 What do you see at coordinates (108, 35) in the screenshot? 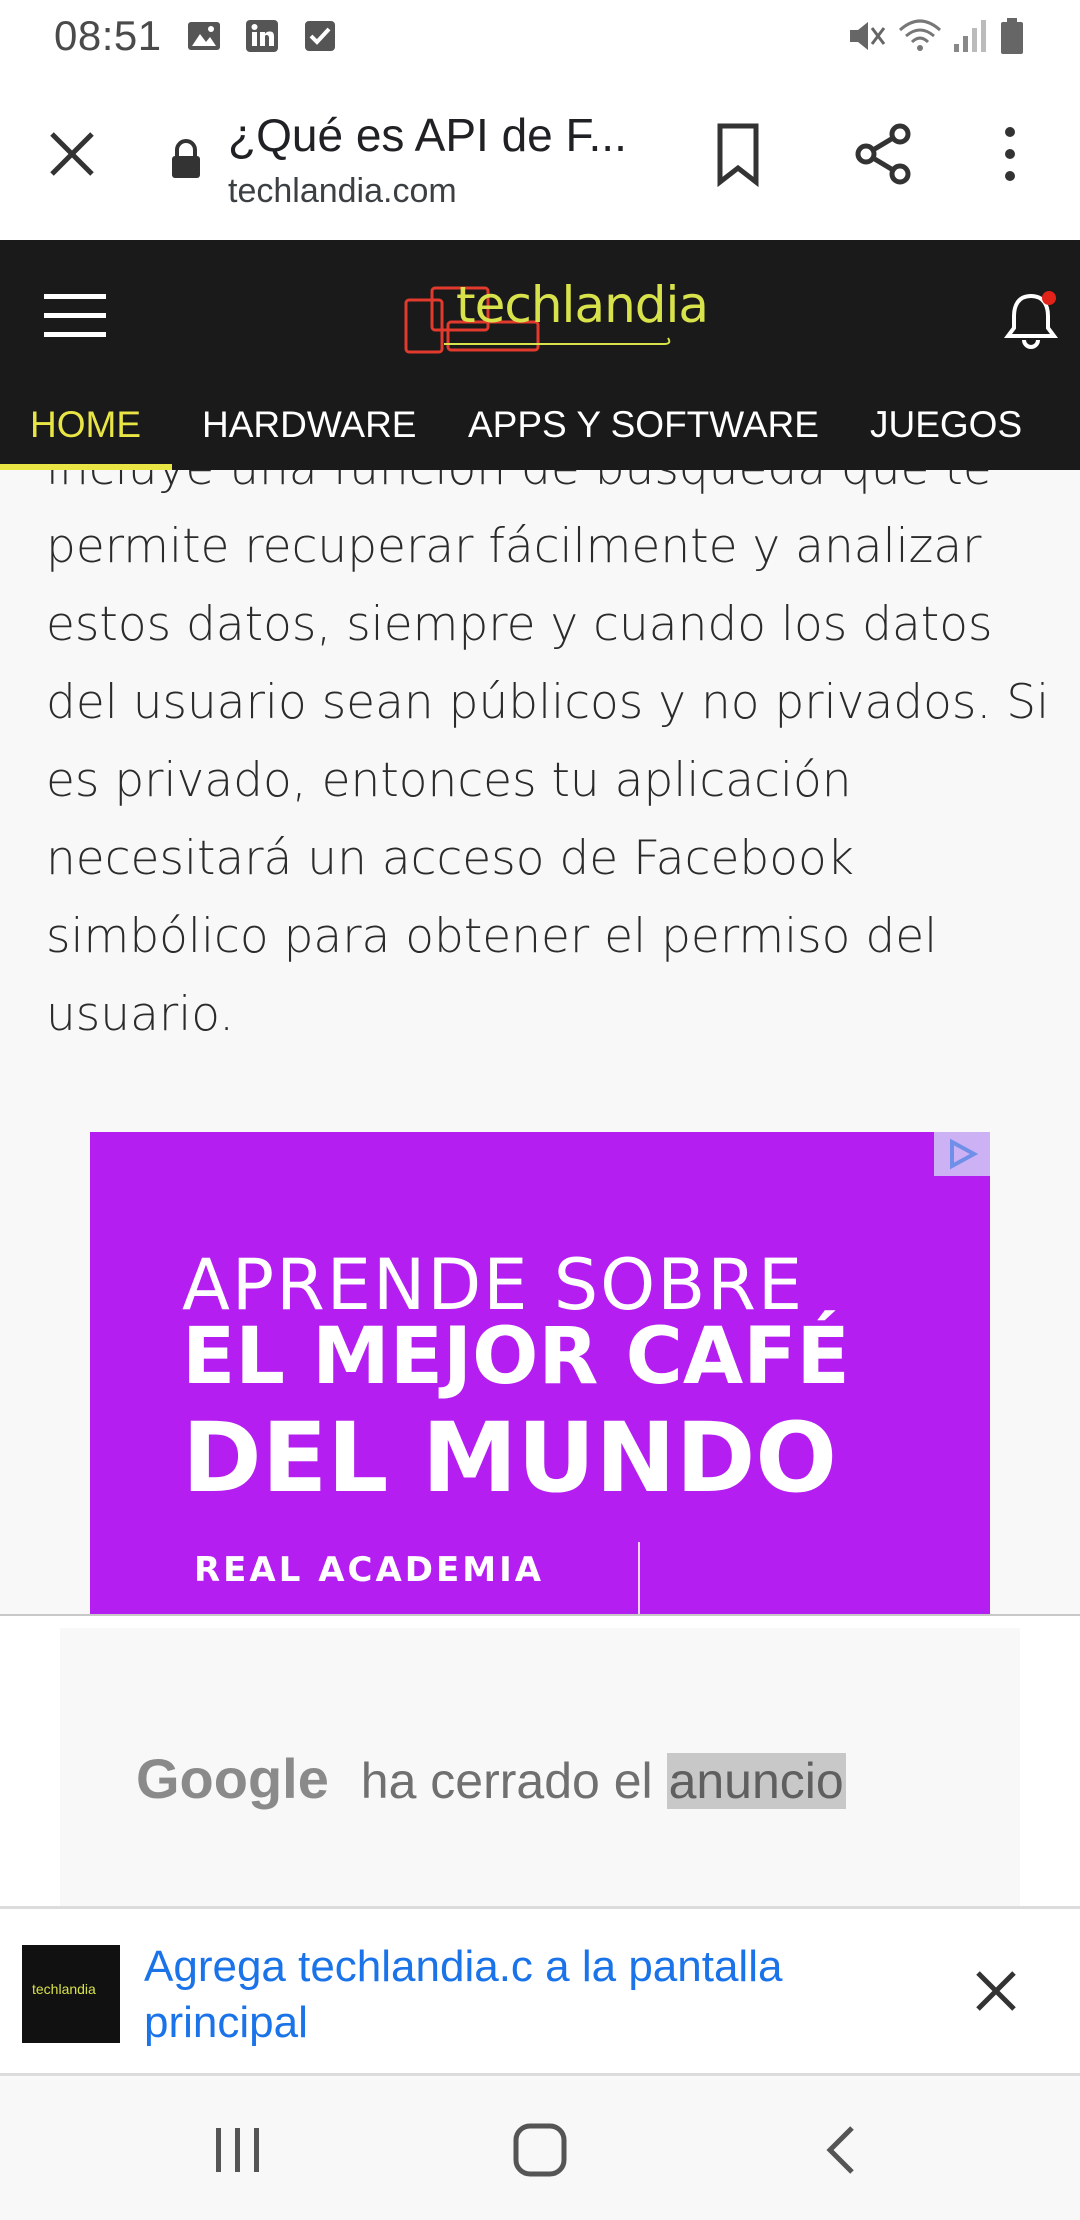
I see `status-time: 08:51` at bounding box center [108, 35].